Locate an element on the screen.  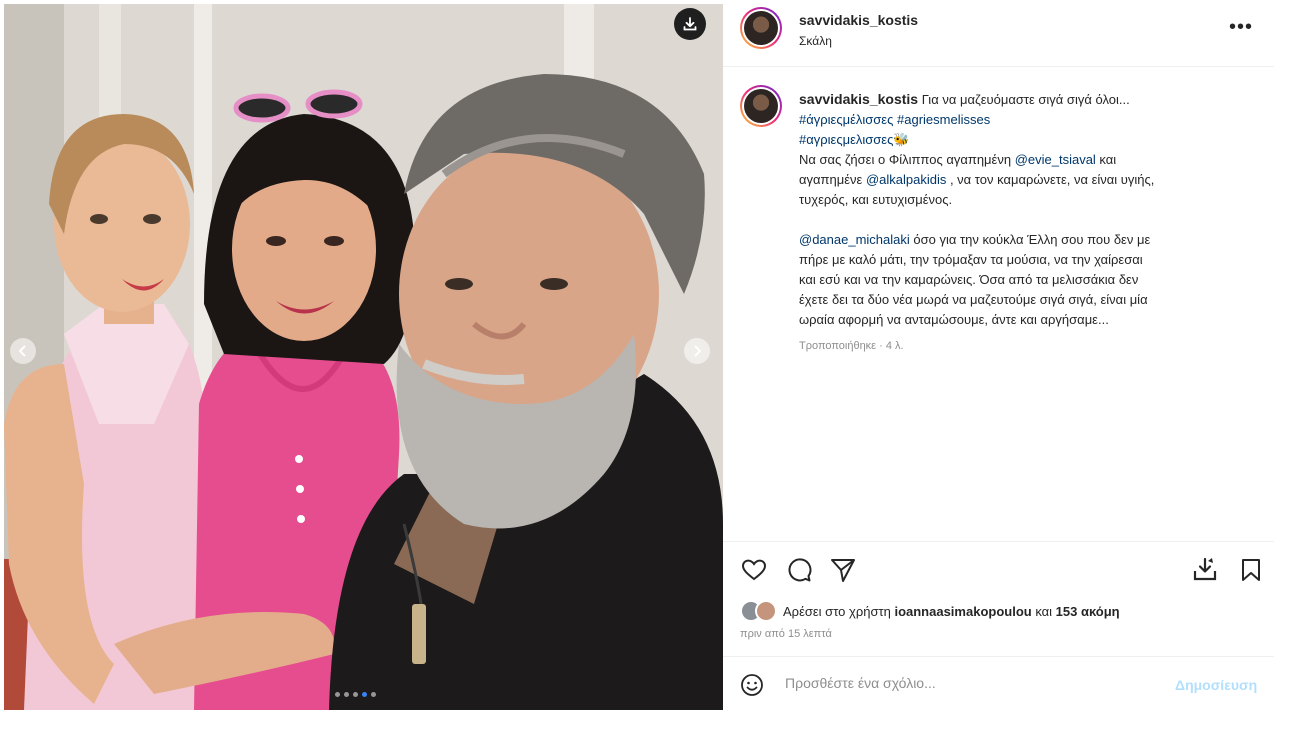
comment-input is located at coordinates (965, 683).